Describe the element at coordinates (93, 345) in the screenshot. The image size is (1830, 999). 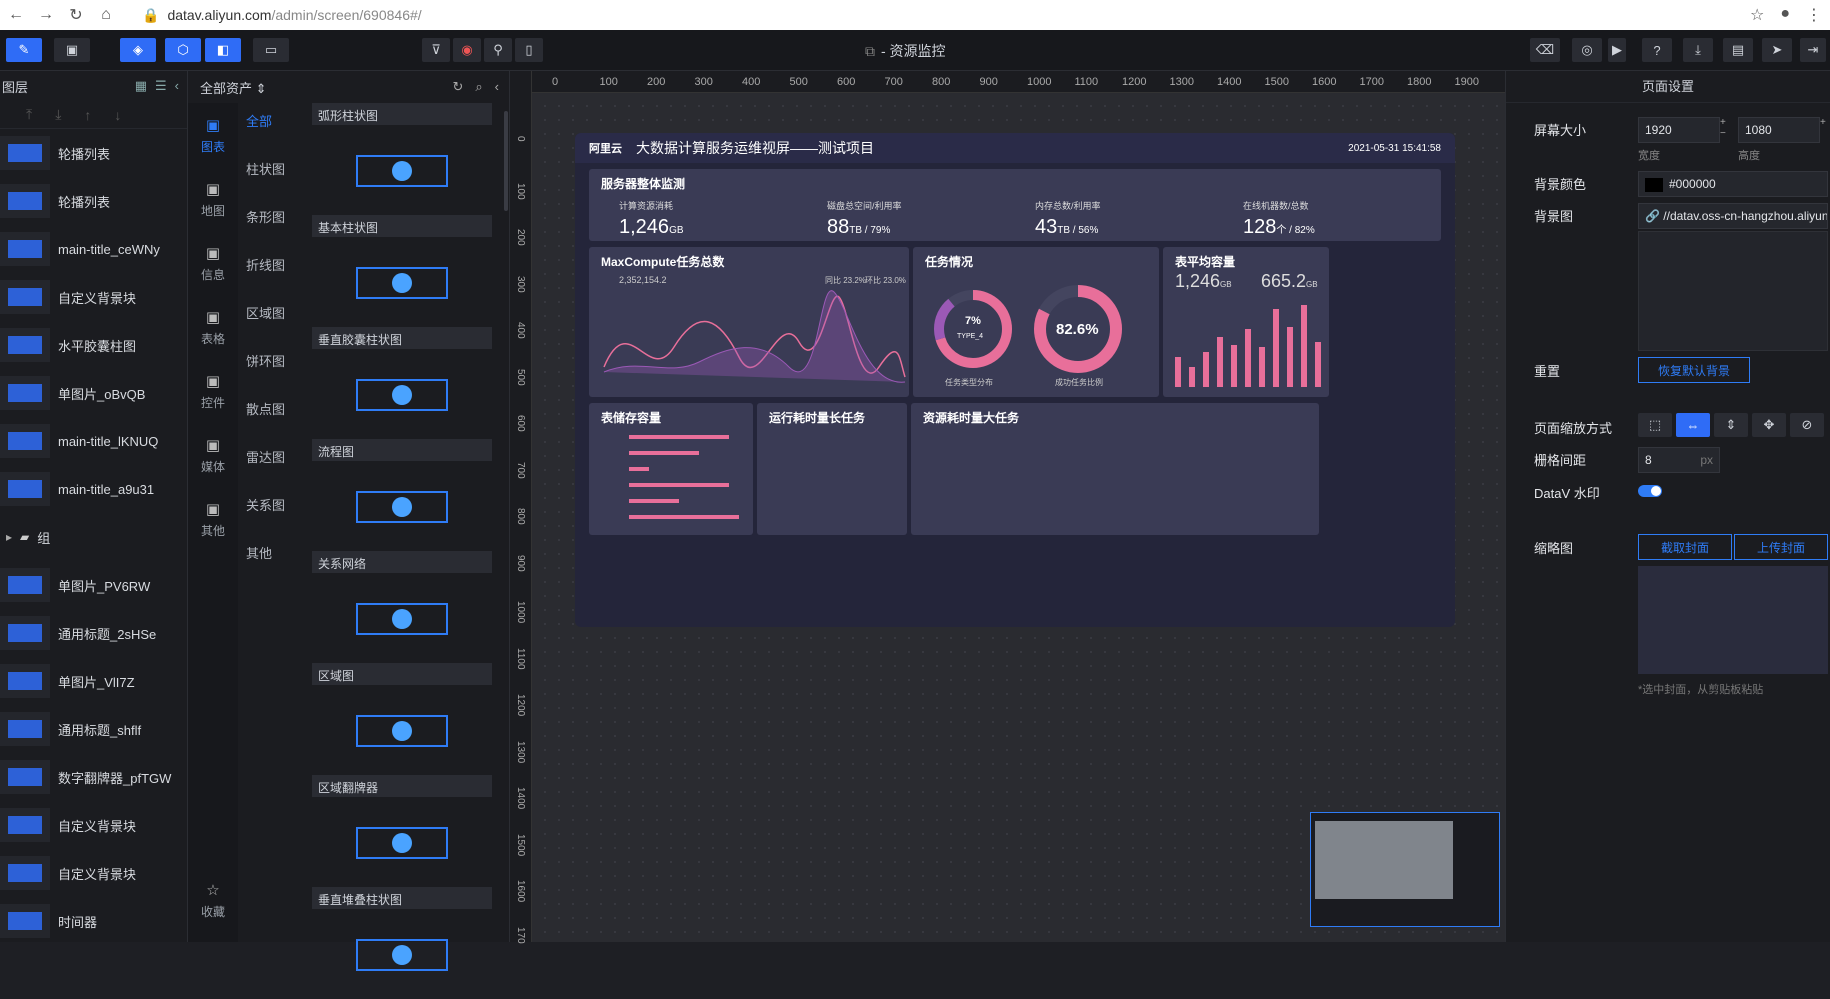
I see `layer-item: 水平胶囊柱图` at that location.